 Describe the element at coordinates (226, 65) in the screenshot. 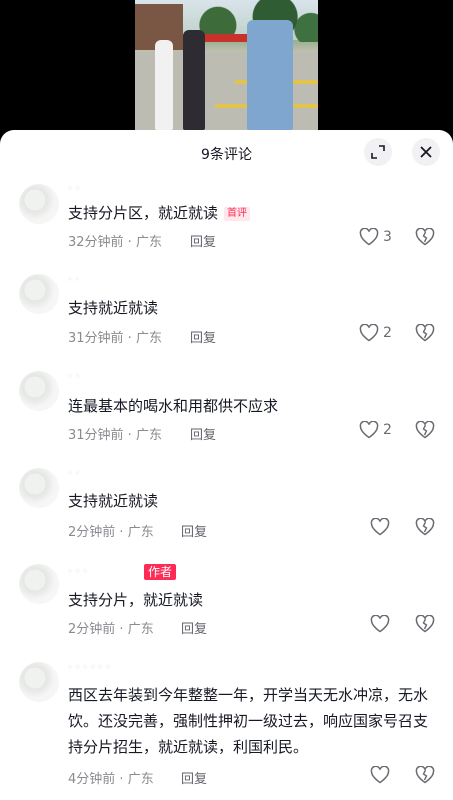

I see `video-preview` at that location.